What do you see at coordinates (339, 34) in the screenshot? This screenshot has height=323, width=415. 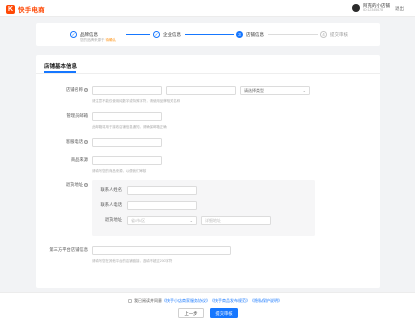 I see `step-label: 提交审核` at bounding box center [339, 34].